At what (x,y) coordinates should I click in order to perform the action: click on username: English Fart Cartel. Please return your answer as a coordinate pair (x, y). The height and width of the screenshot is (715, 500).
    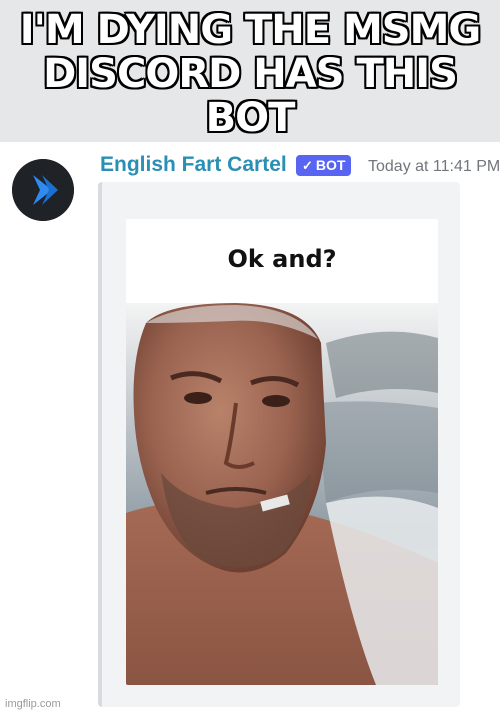
    Looking at the image, I should click on (193, 165).